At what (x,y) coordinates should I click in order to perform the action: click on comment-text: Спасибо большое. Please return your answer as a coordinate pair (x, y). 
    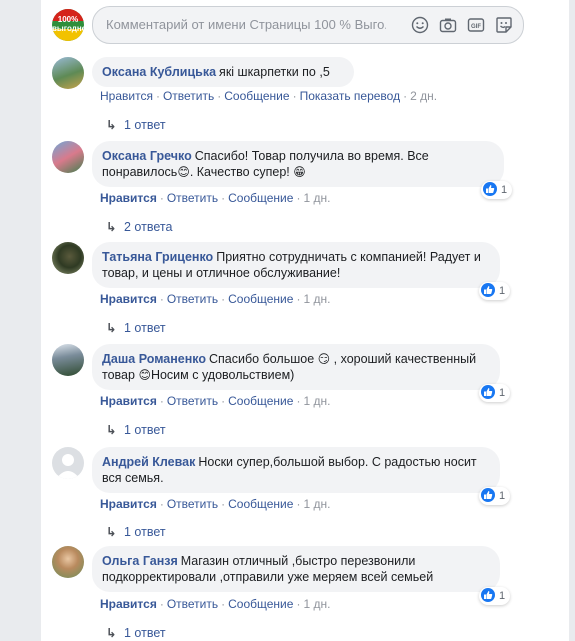
    Looking at the image, I should click on (262, 359).